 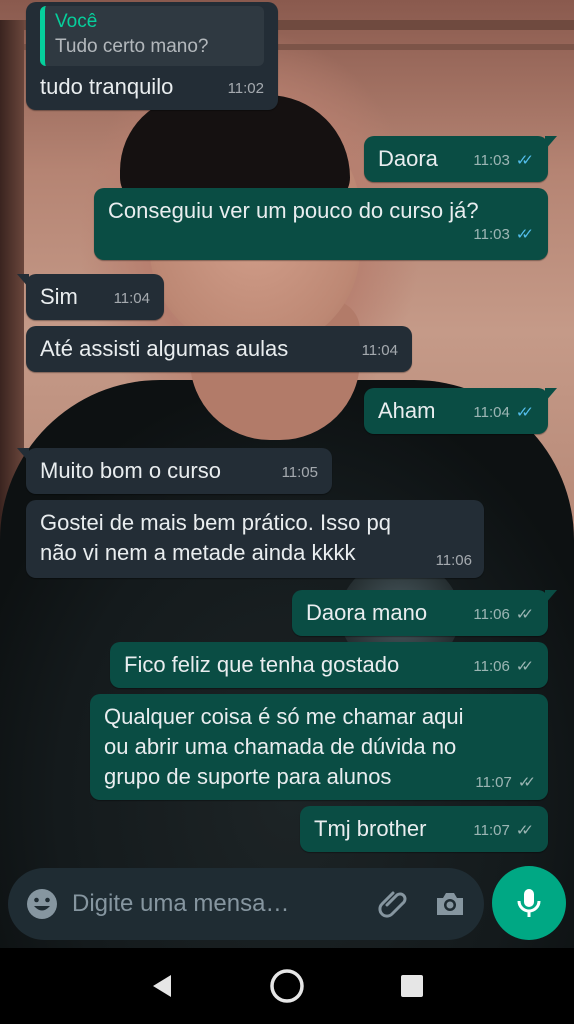 I want to click on message-meta: 11:02, so click(x=246, y=89).